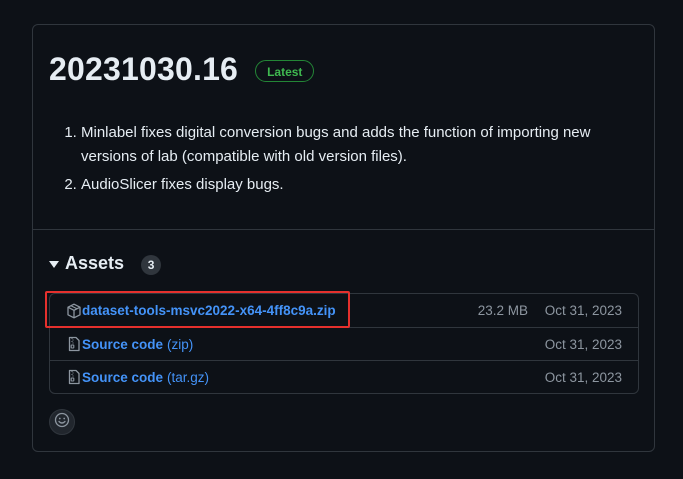 The image size is (683, 479). Describe the element at coordinates (285, 71) in the screenshot. I see `latest-badge: Latest` at that location.